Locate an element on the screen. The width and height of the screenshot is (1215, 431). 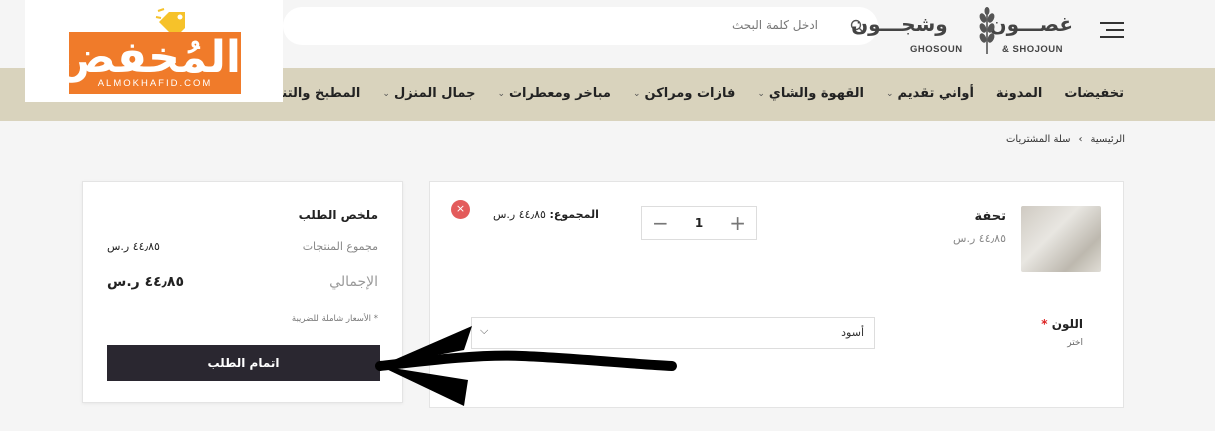
nav-item-5: مباخر ومعطرات ⌄ is located at coordinates (554, 93).